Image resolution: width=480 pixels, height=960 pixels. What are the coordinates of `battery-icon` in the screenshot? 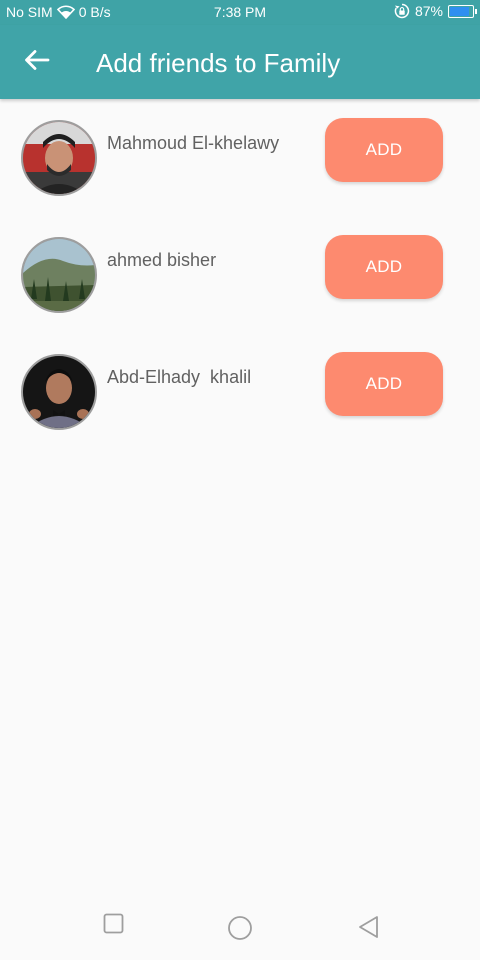 It's located at (462, 11).